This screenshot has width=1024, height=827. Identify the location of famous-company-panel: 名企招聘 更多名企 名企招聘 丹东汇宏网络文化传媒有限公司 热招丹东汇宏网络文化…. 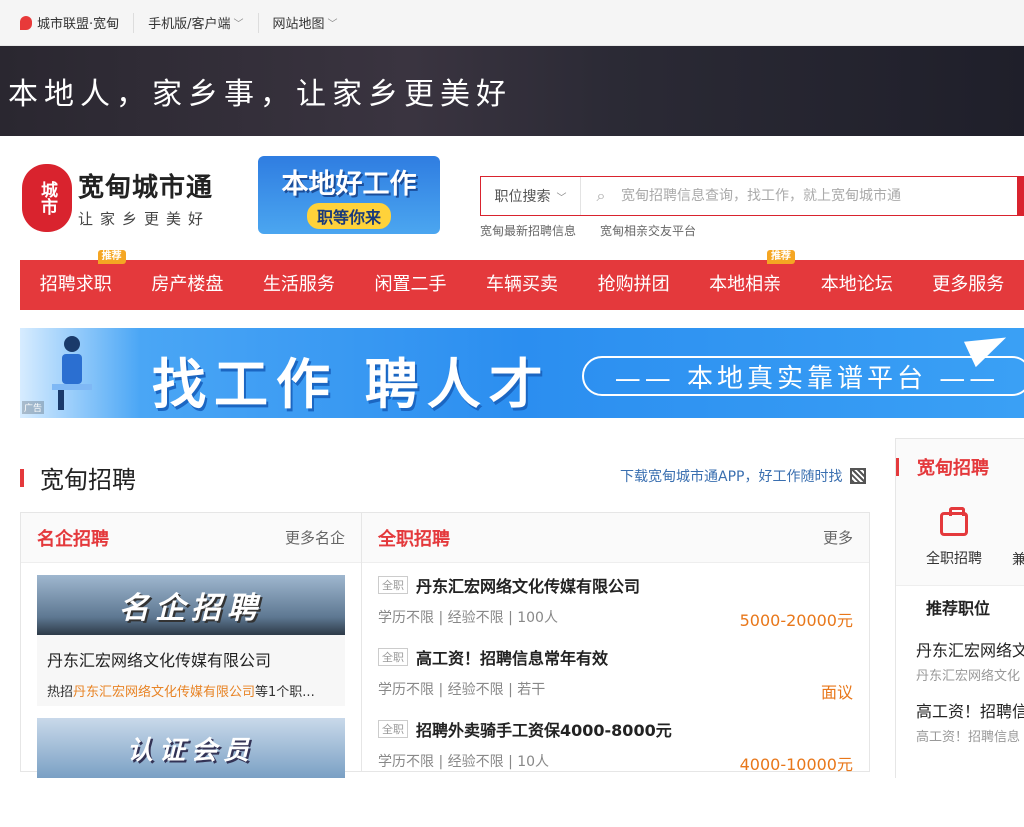
(191, 642).